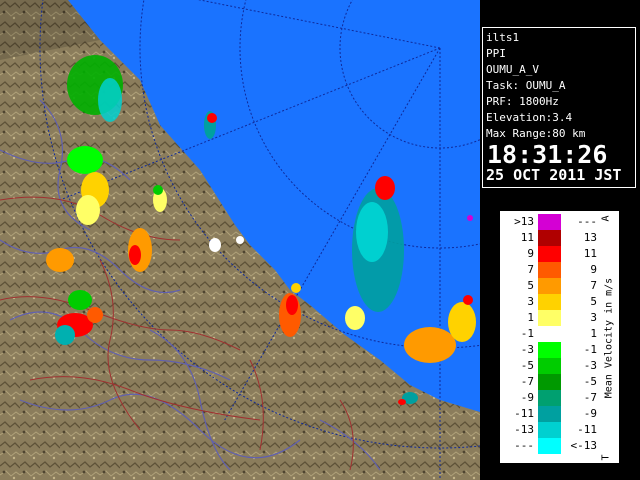 This screenshot has height=480, width=640. I want to click on legend-upper-bound: 1, so click(593, 333).